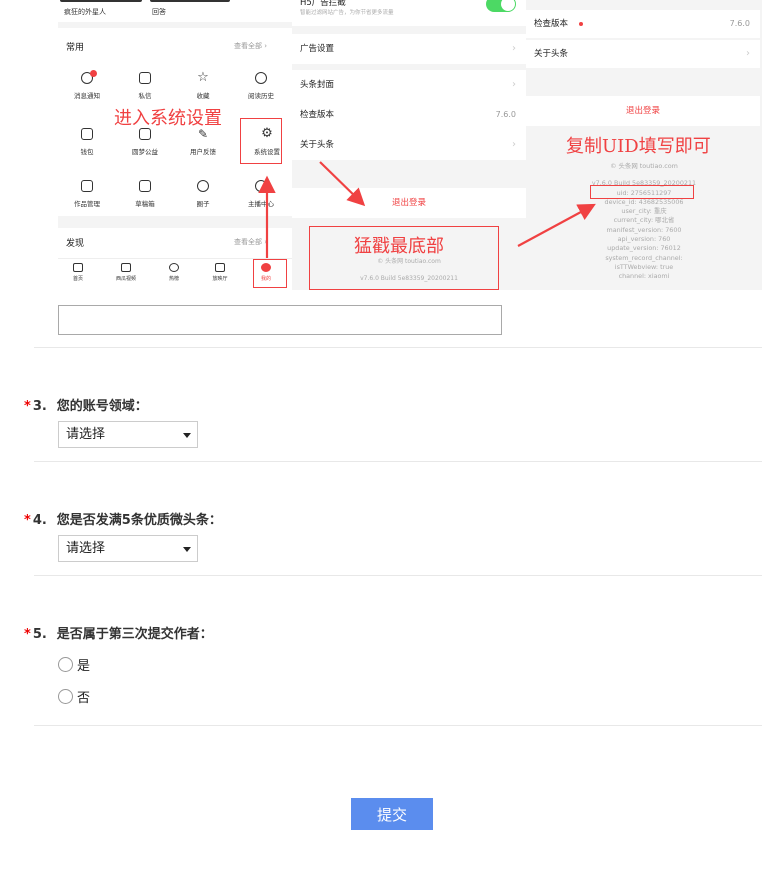 This screenshot has width=762, height=884. Describe the element at coordinates (39, 634) in the screenshot. I see `question-number: 5.` at that location.